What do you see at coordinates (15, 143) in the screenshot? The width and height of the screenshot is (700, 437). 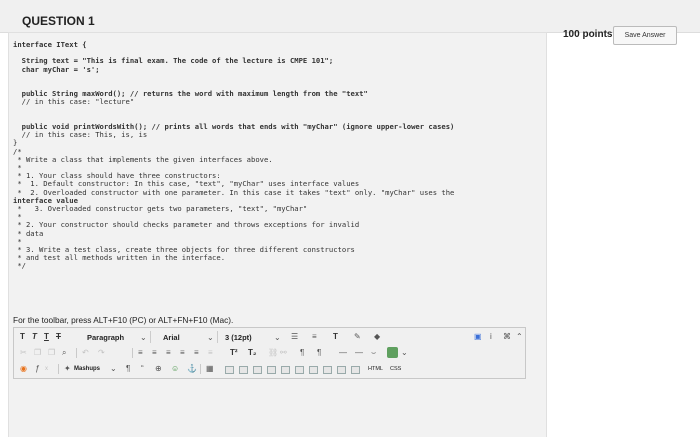 I see `code-line: }` at bounding box center [15, 143].